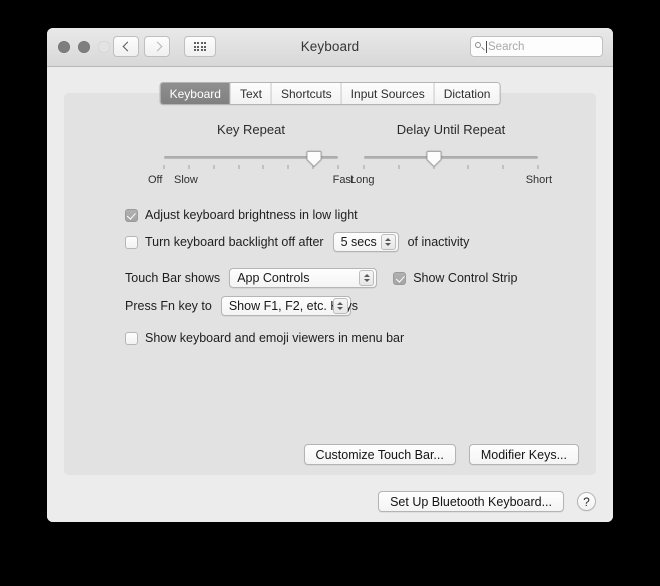 This screenshot has height=586, width=660. What do you see at coordinates (465, 278) in the screenshot?
I see `show-control-strip-label: Show Control Strip` at bounding box center [465, 278].